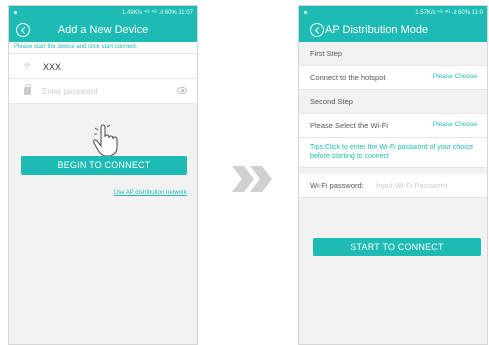 The image size is (489, 345). I want to click on connect-hotspot-choose: Please Choose, so click(455, 76).